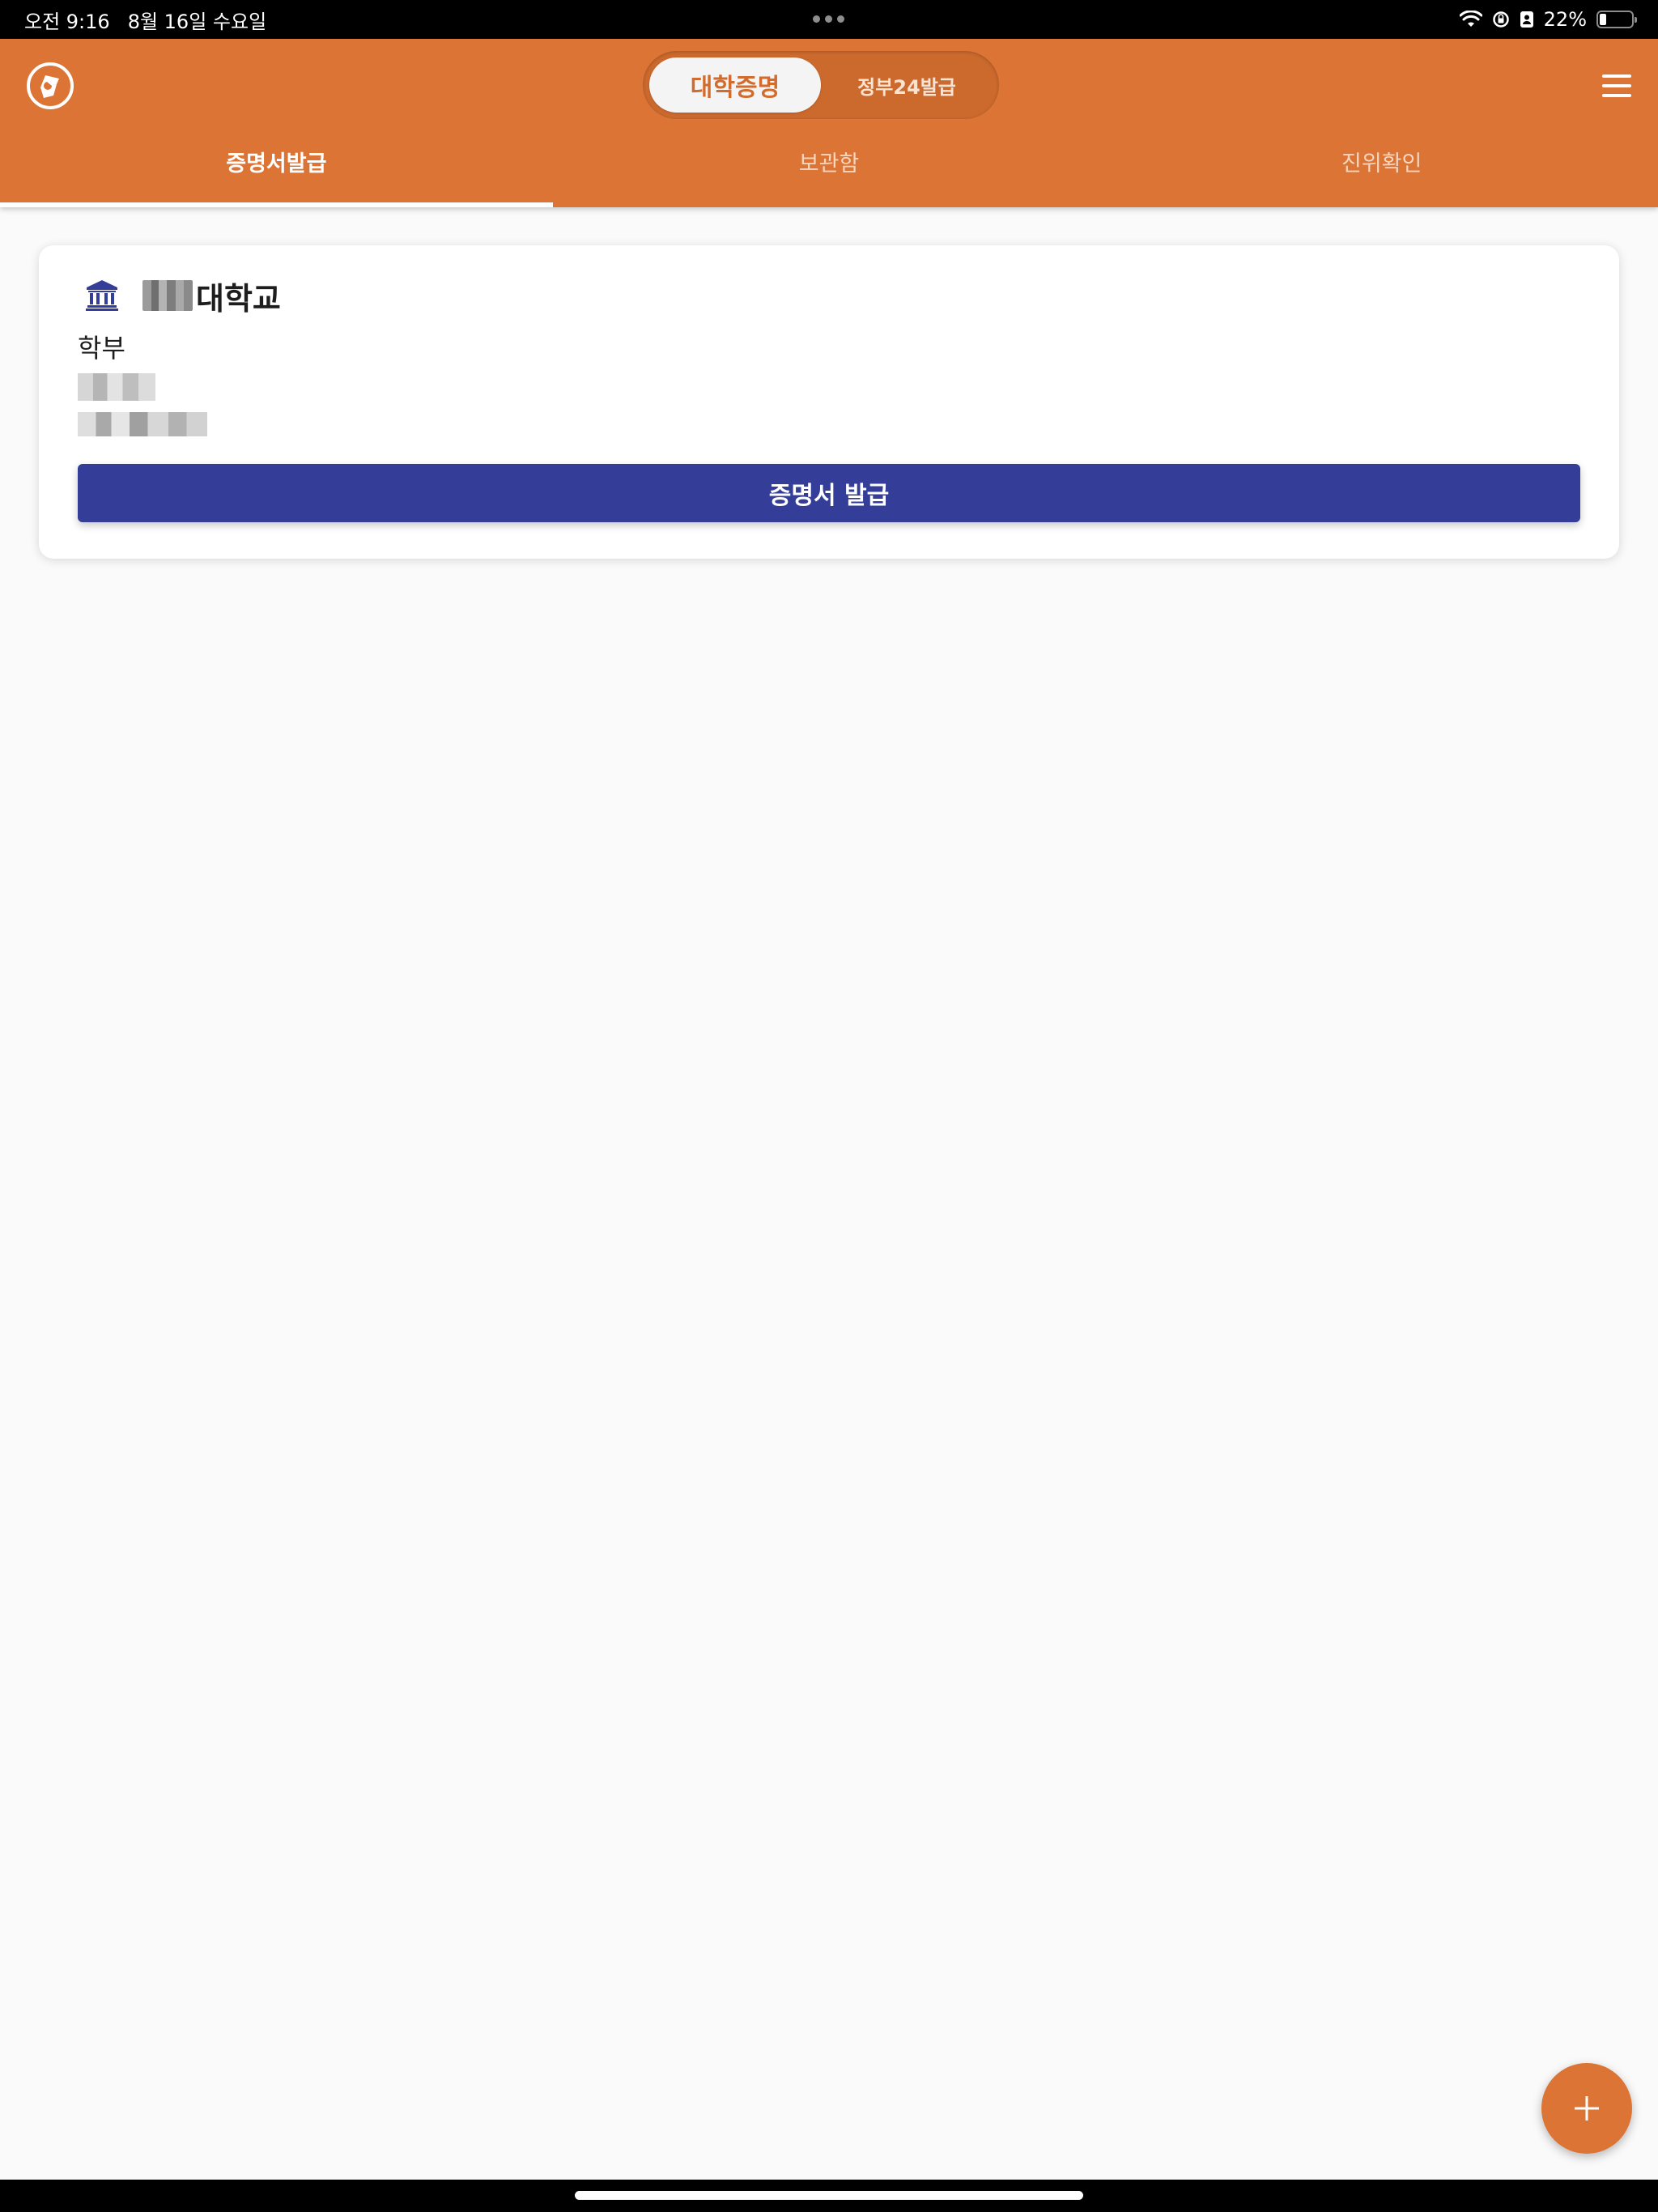  What do you see at coordinates (67, 22) in the screenshot?
I see `status-time: 오전 9:16` at bounding box center [67, 22].